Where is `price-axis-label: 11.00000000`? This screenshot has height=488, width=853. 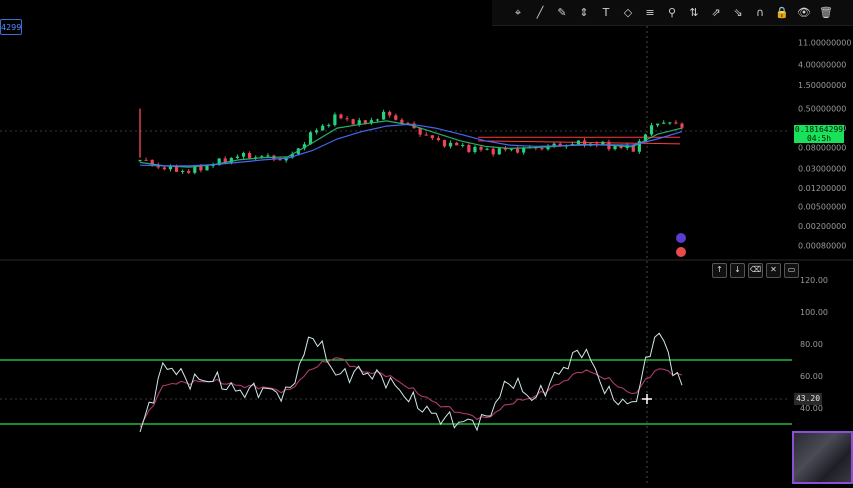 price-axis-label: 11.00000000 is located at coordinates (824, 43).